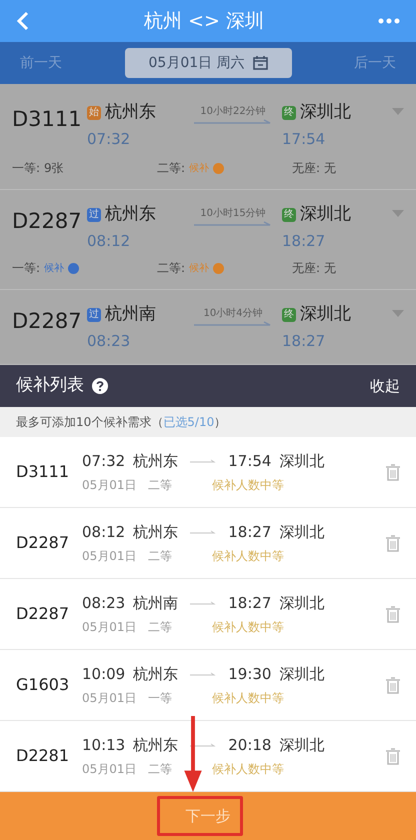 This screenshot has width=416, height=840. I want to click on help-icon, so click(100, 386).